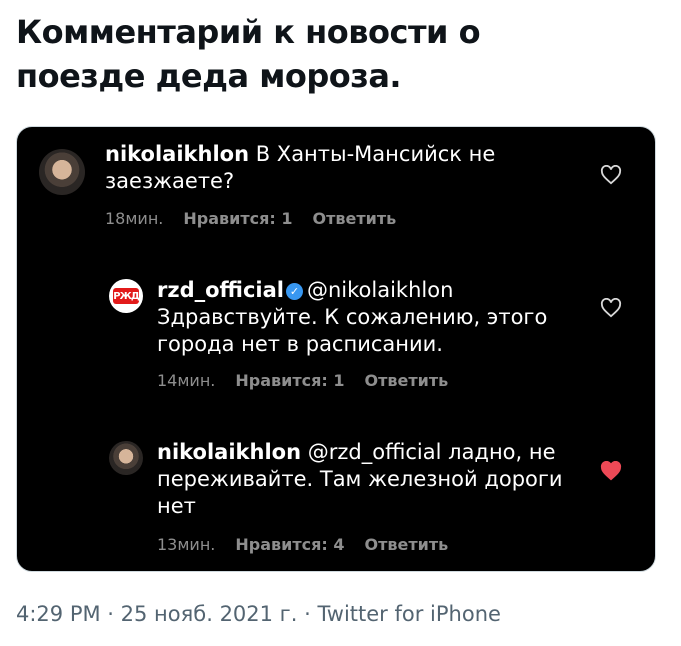 The image size is (681, 646). Describe the element at coordinates (209, 614) in the screenshot. I see `tweet-date: 25 нояб. 2021 г.` at that location.